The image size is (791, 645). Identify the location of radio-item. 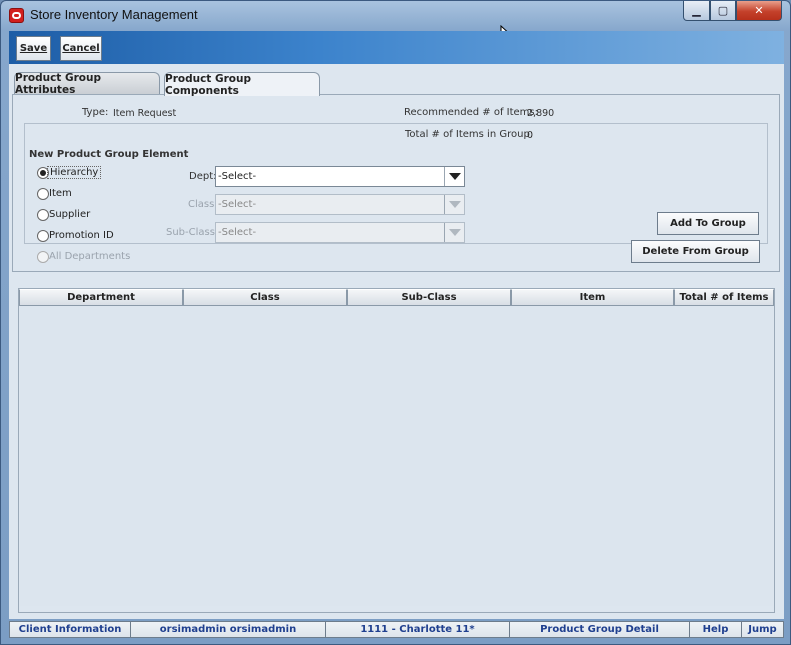
(43, 194).